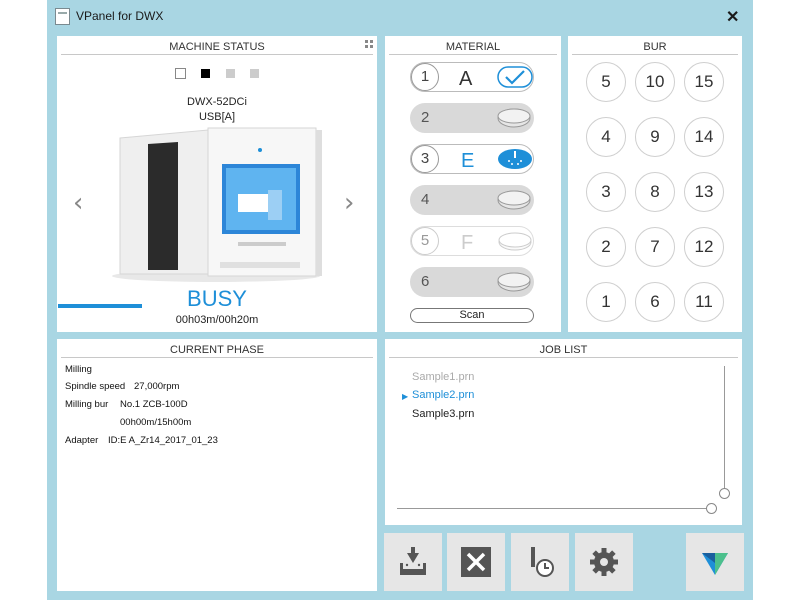 This screenshot has width=800, height=600. What do you see at coordinates (157, 386) in the screenshot?
I see `spindle-speed-value: 27,000rpm` at bounding box center [157, 386].